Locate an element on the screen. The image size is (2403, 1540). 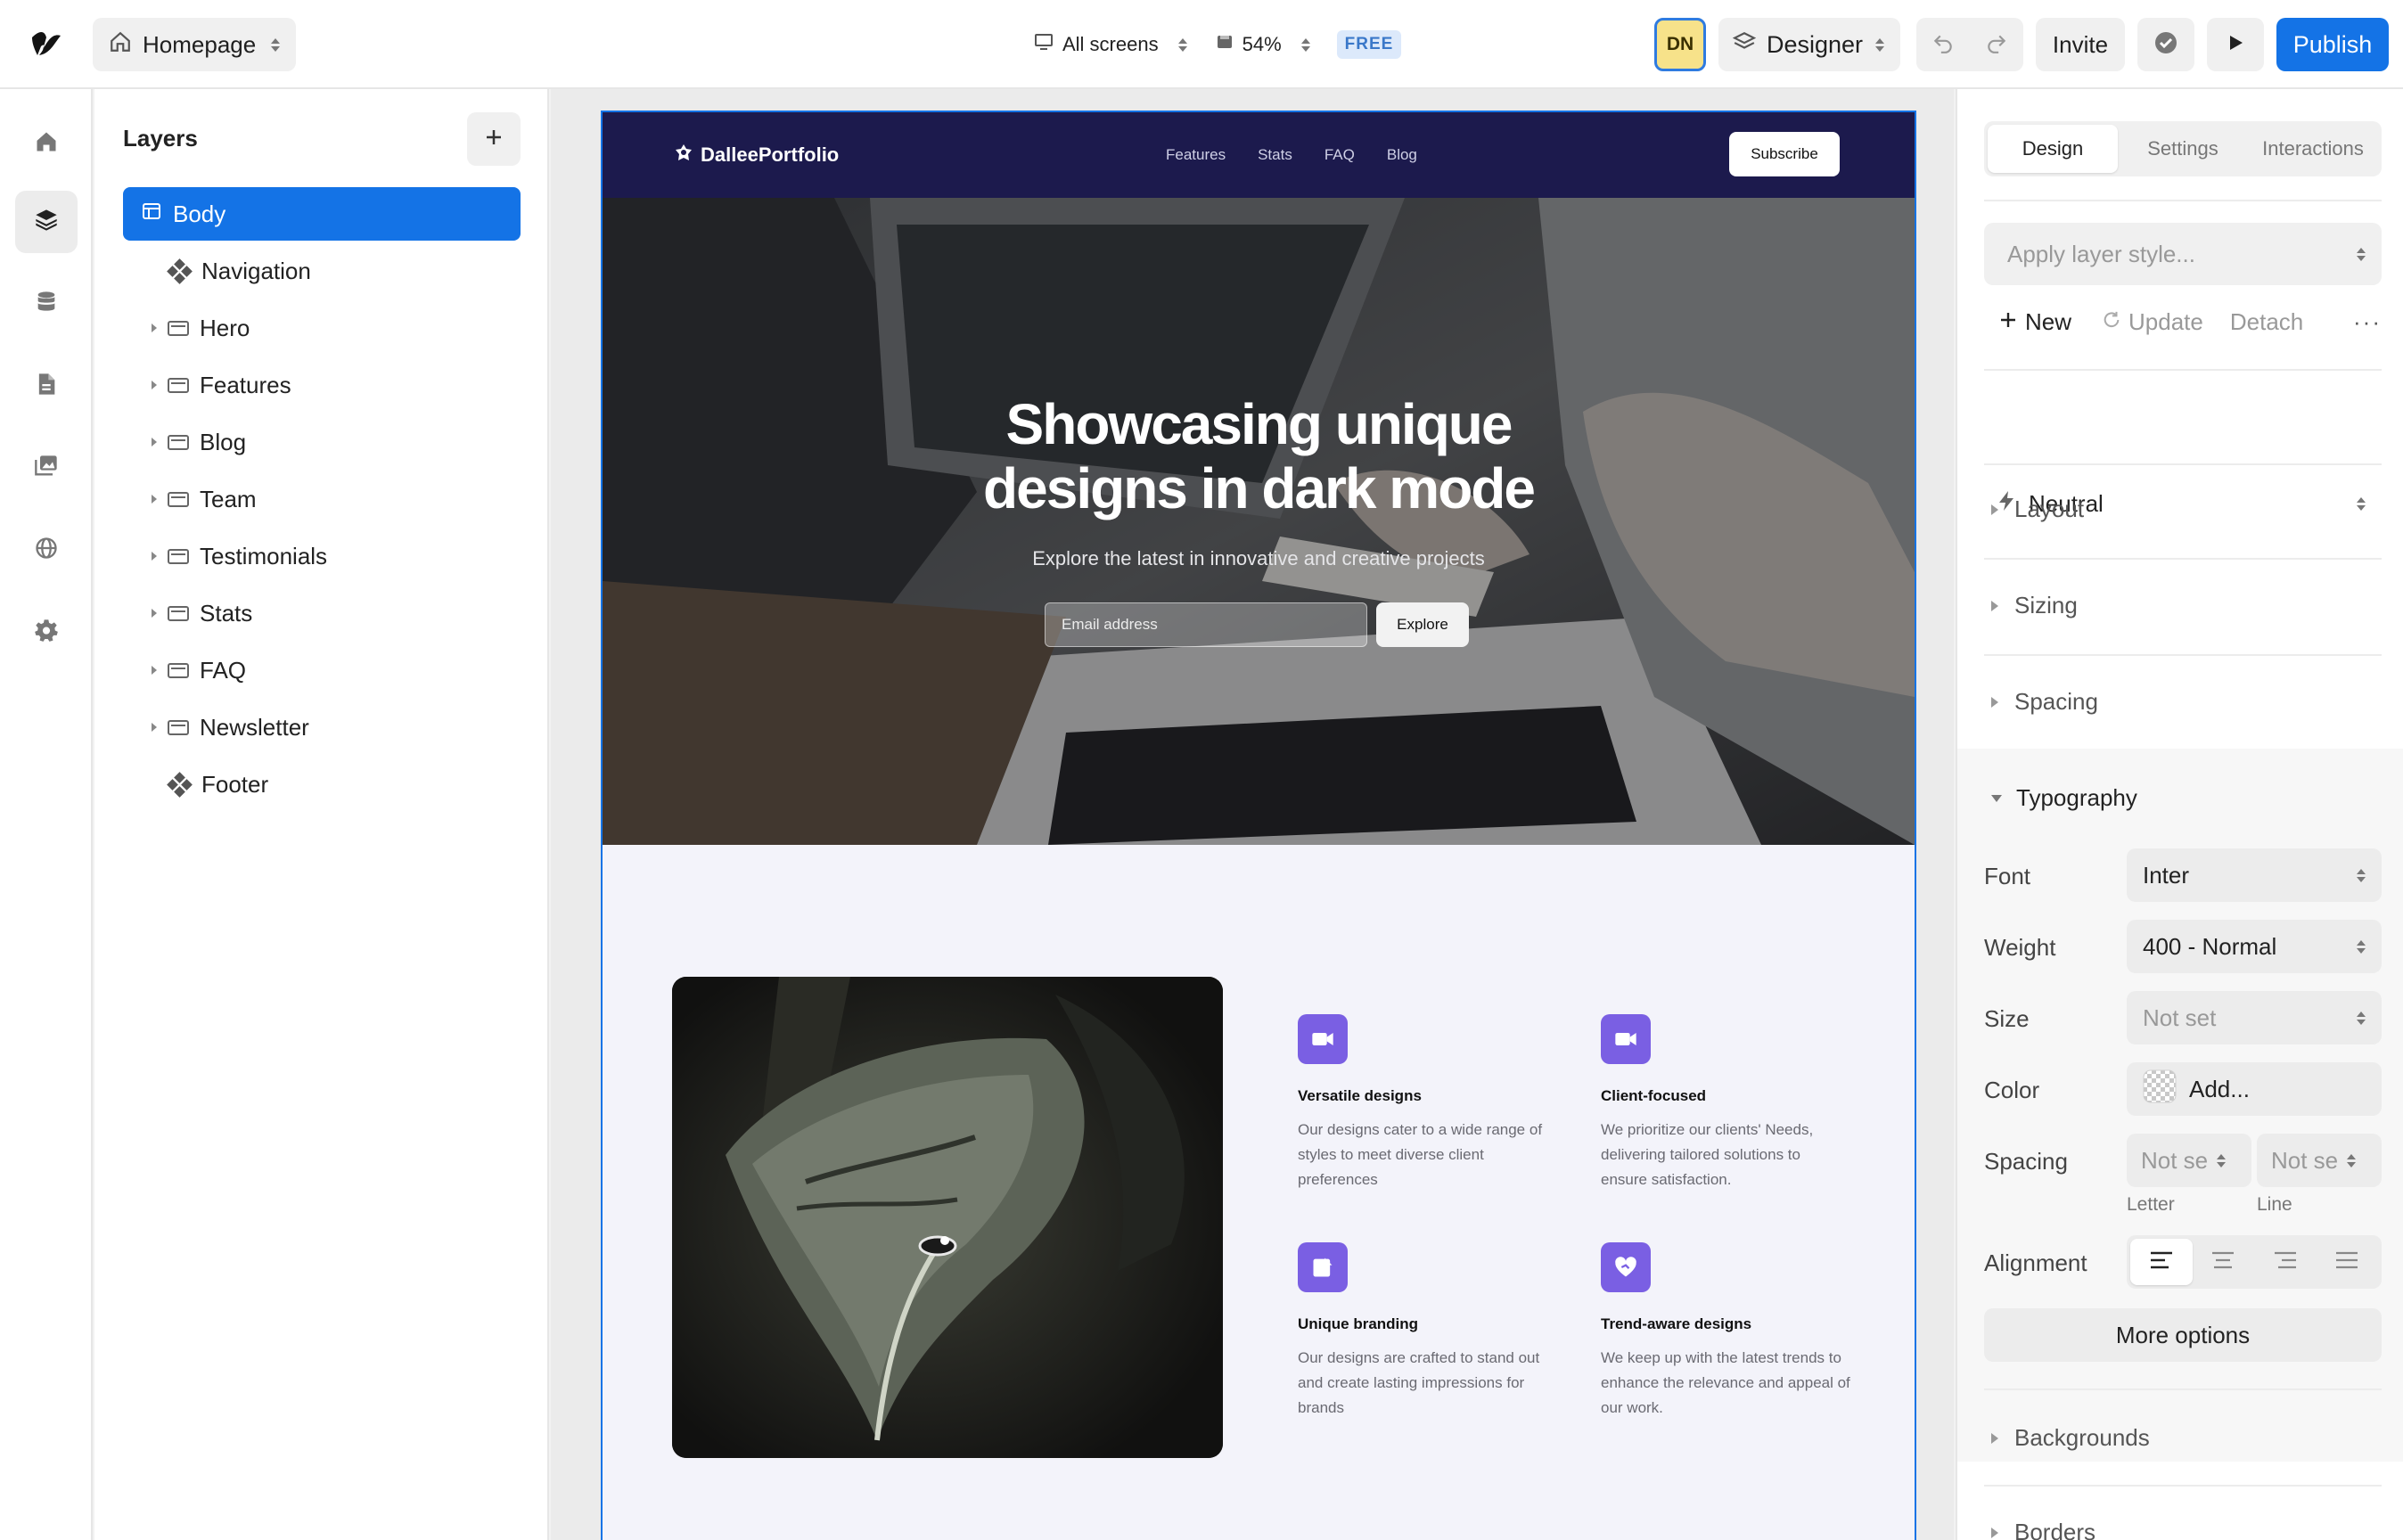
publish-button: Publish is located at coordinates (2332, 44).